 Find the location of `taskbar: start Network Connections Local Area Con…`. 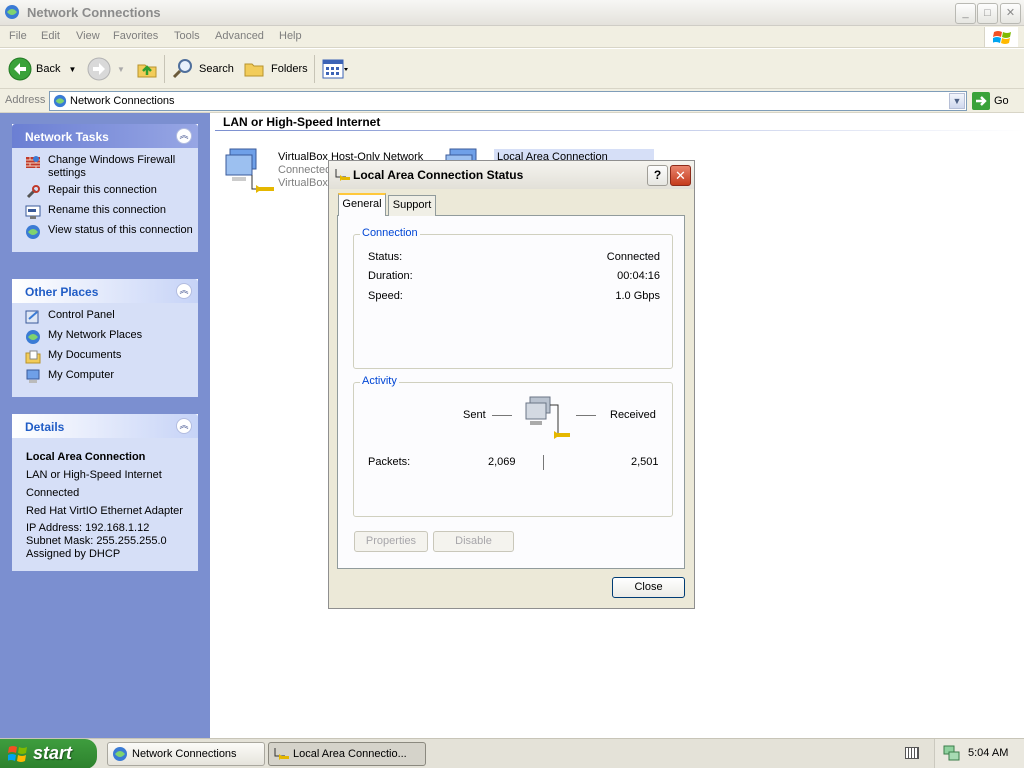

taskbar: start Network Connections Local Area Con… is located at coordinates (512, 753).